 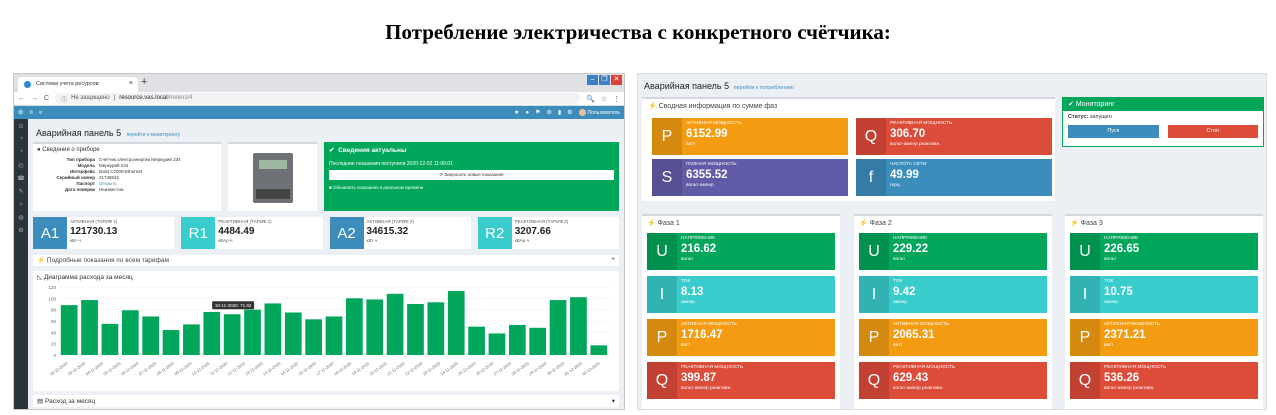 What do you see at coordinates (616, 99) in the screenshot?
I see `menu-icon: ⋮` at bounding box center [616, 99].